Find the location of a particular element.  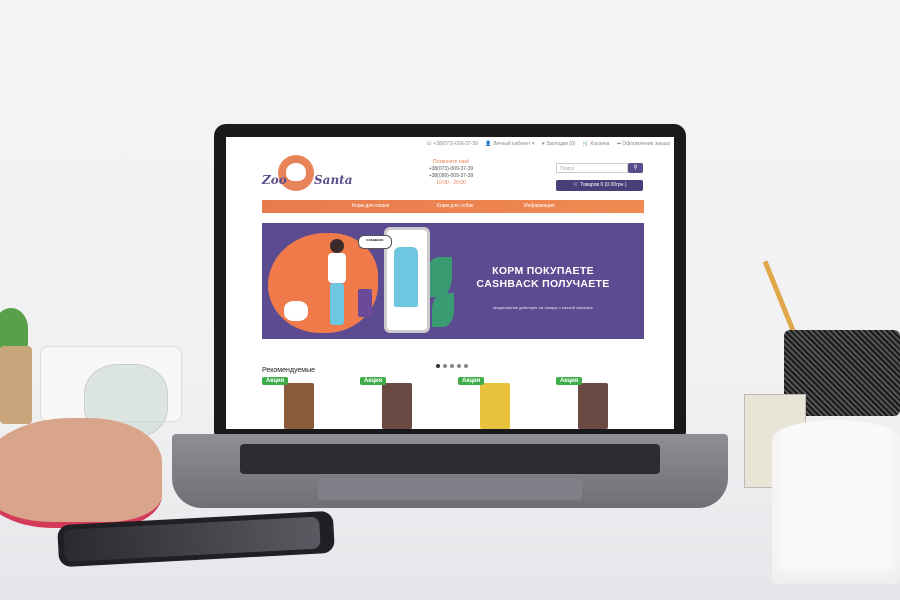

slider-pagination is located at coordinates (456, 361).